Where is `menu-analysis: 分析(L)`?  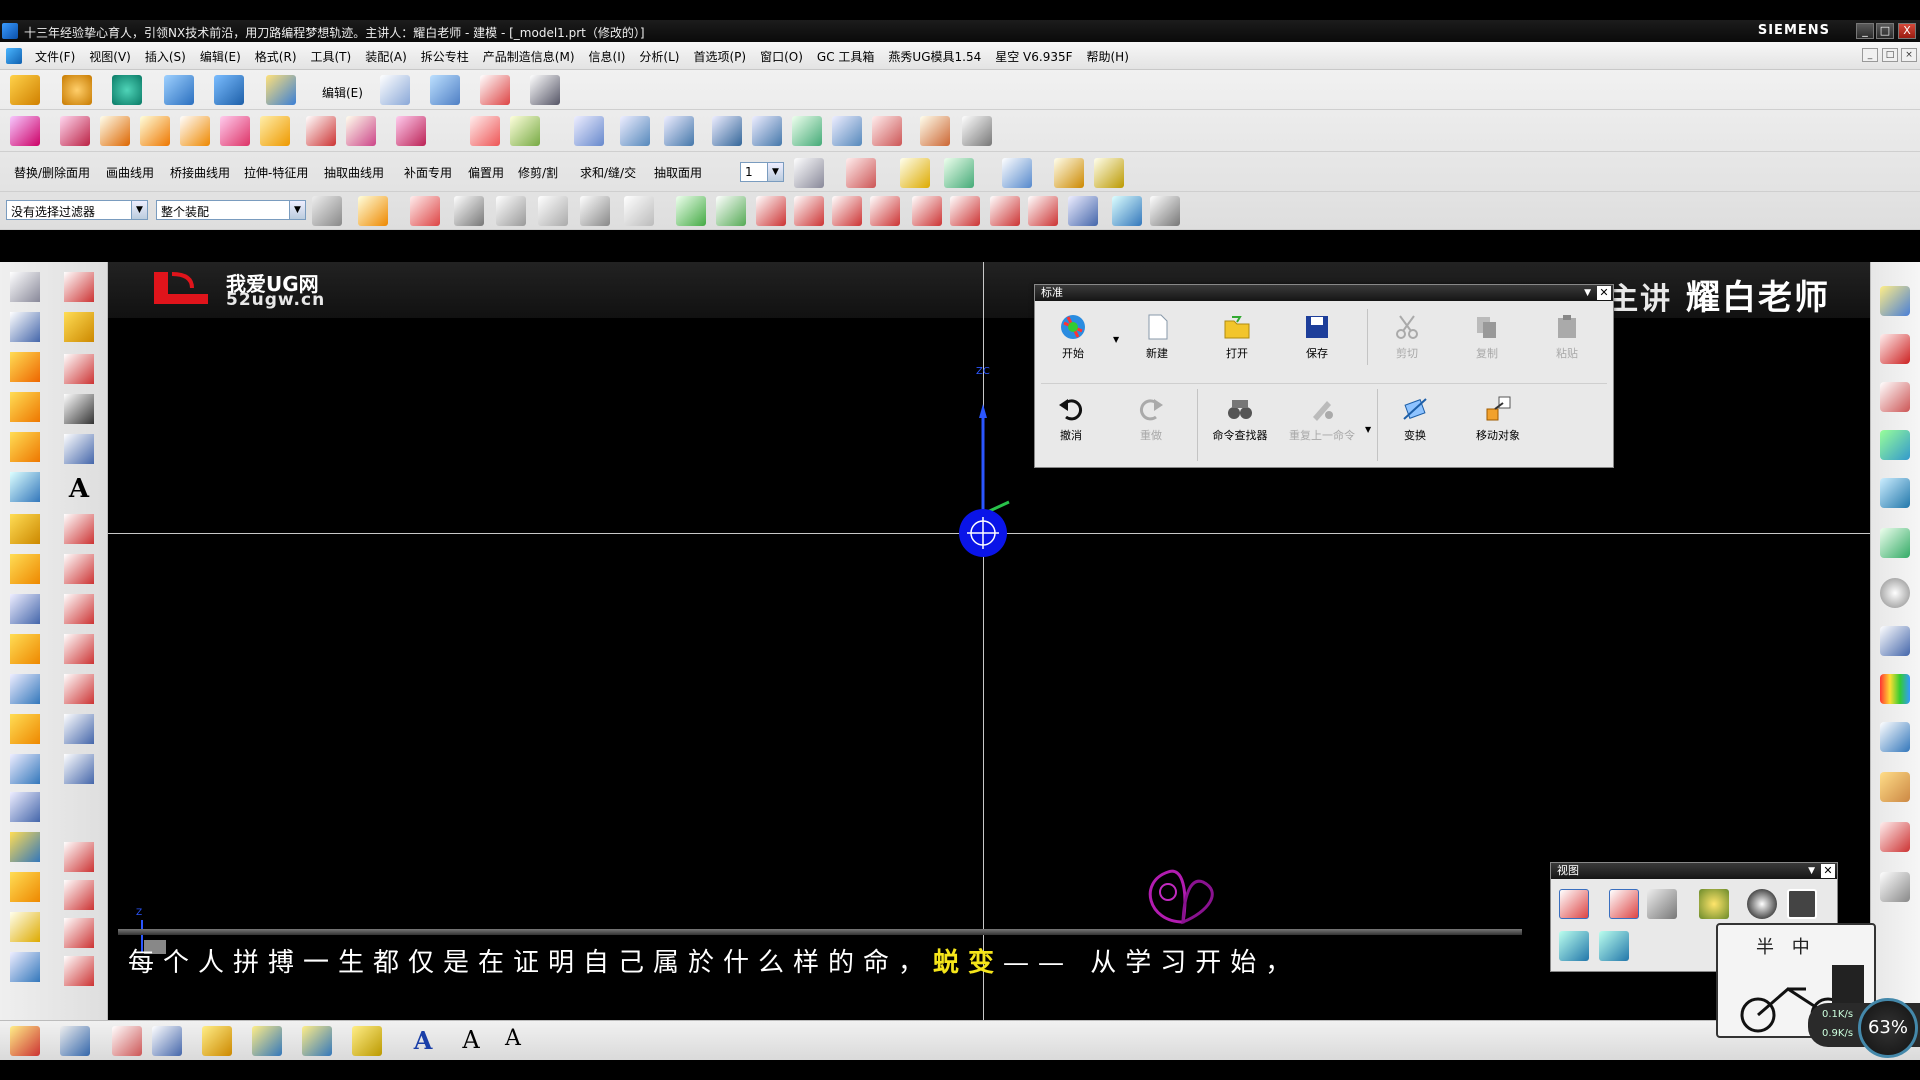
menu-analysis: 分析(L) is located at coordinates (659, 56).